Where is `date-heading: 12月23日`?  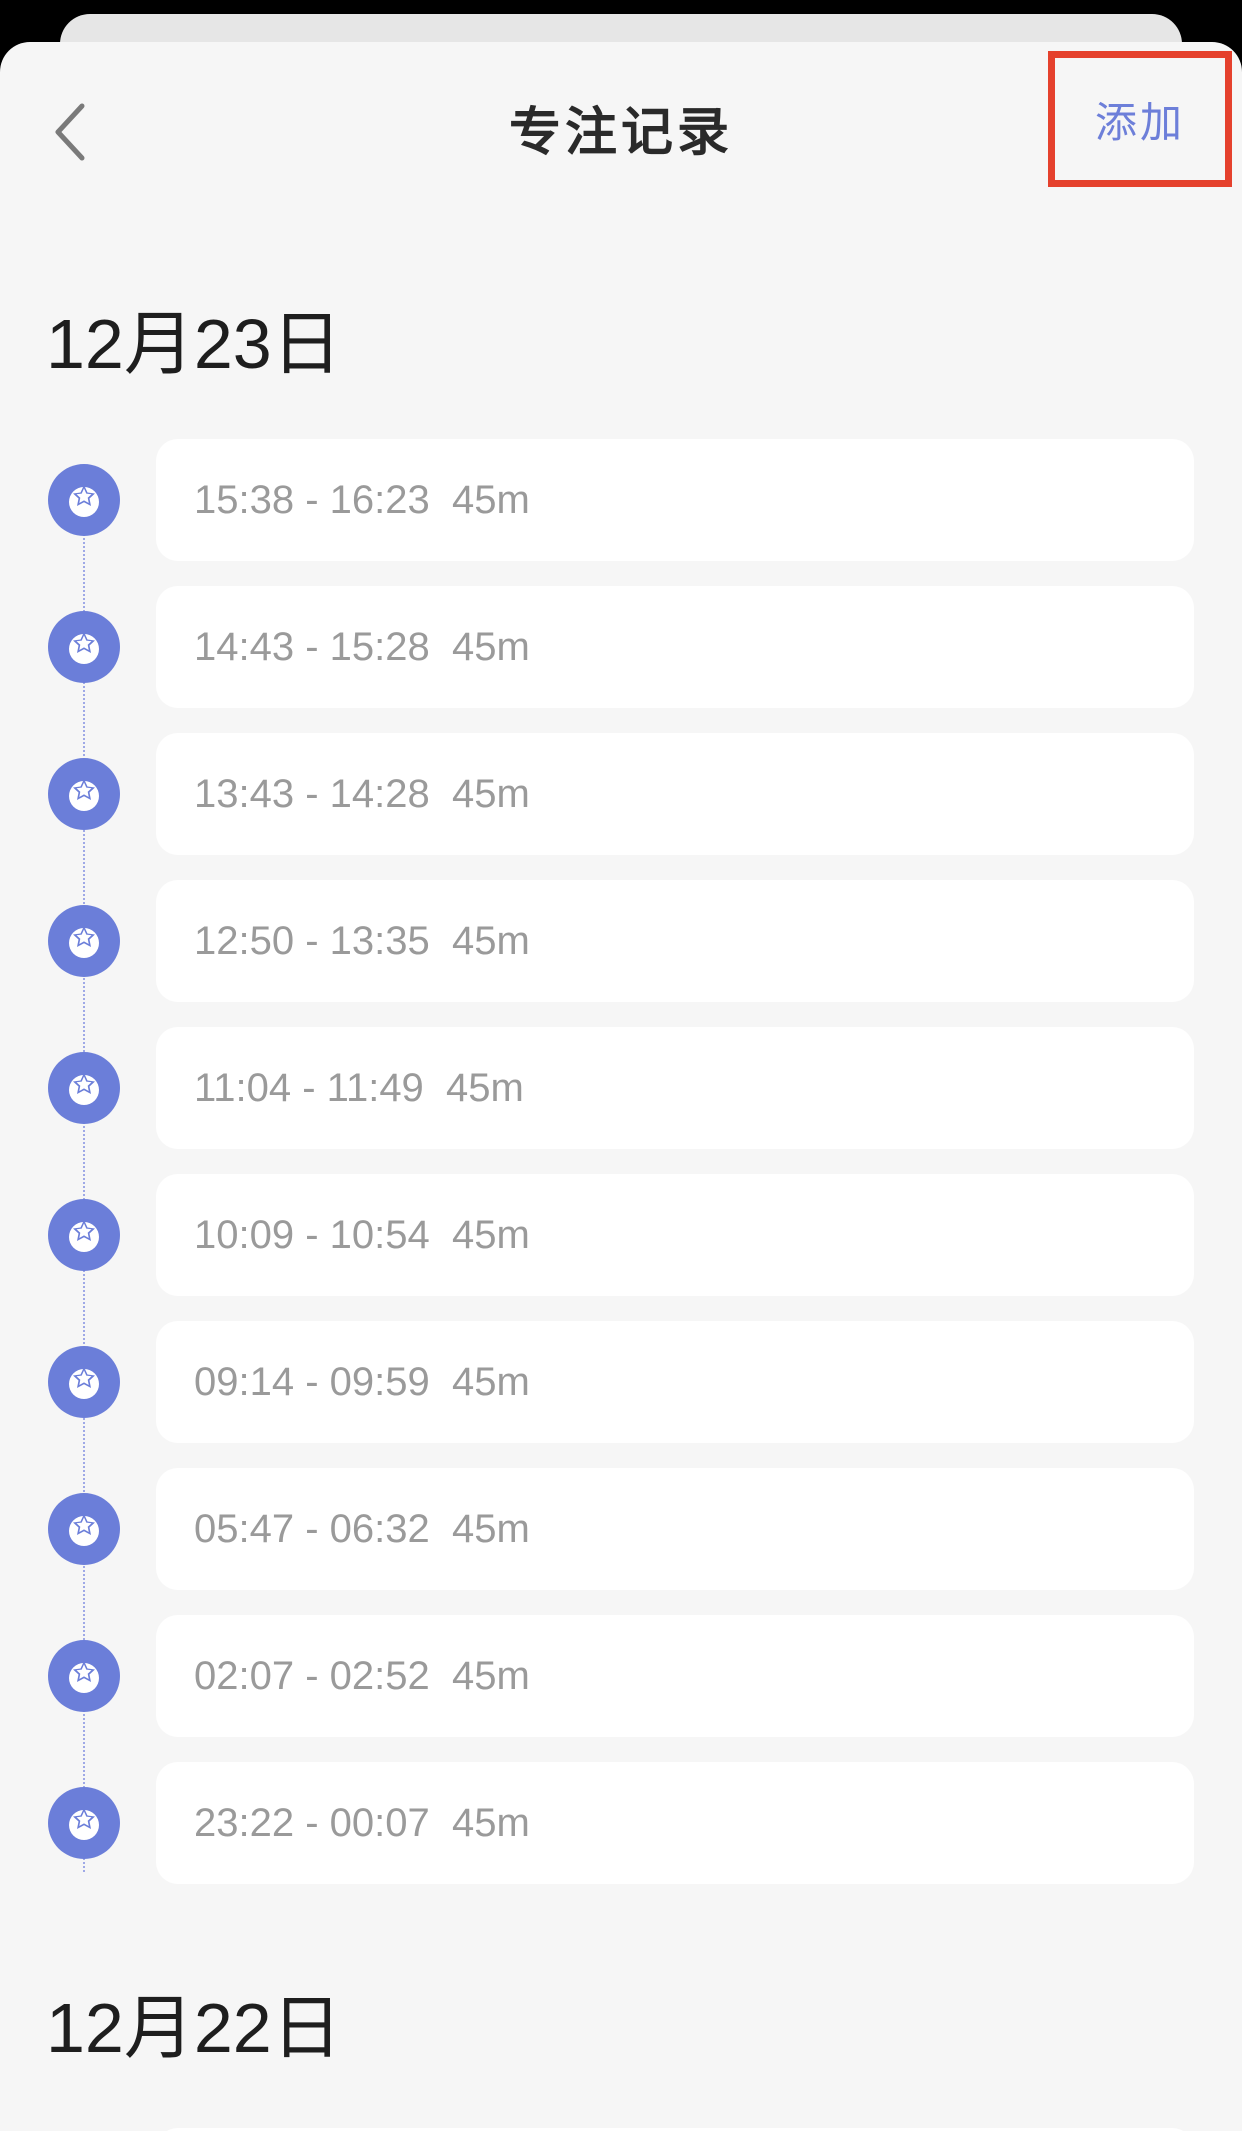
date-heading: 12月23日 is located at coordinates (194, 344).